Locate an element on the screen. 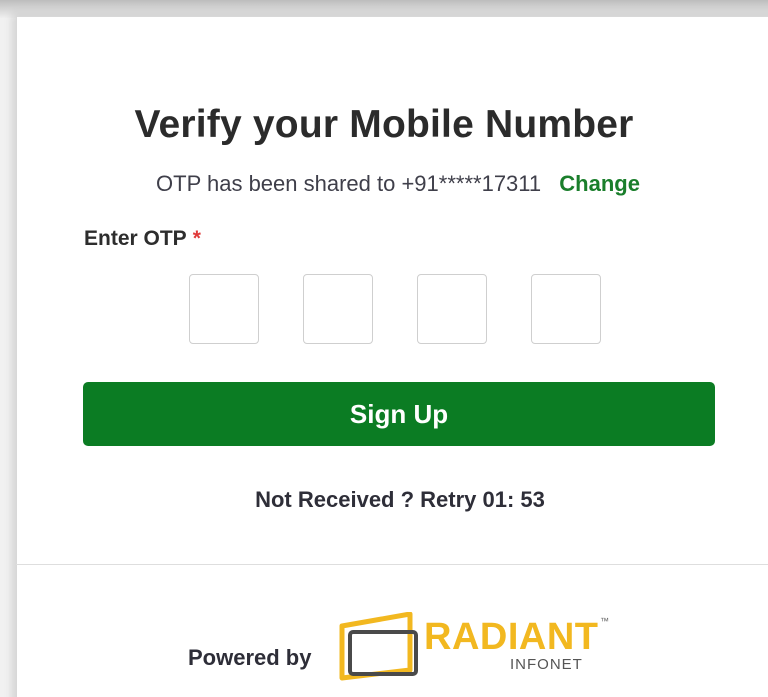 The image size is (768, 697). change-number-link: Change is located at coordinates (599, 183).